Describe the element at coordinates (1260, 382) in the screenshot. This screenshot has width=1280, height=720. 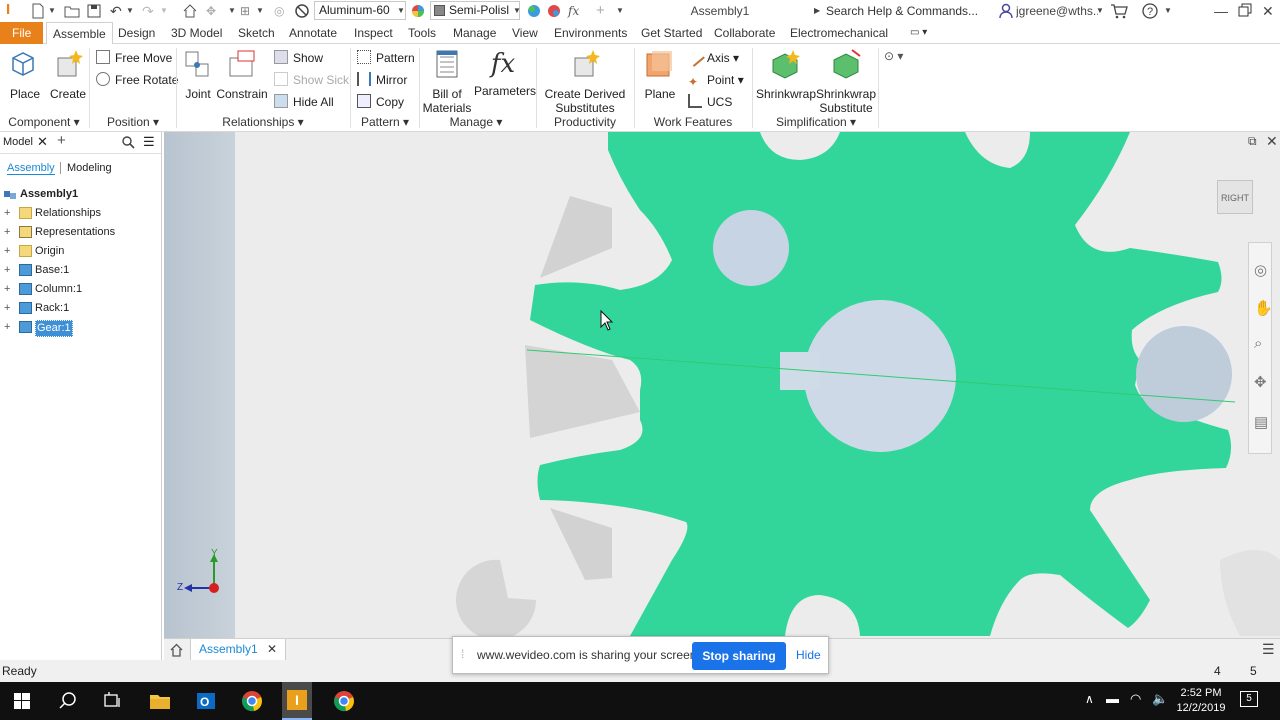
I see `orbit-icon: ✥` at that location.